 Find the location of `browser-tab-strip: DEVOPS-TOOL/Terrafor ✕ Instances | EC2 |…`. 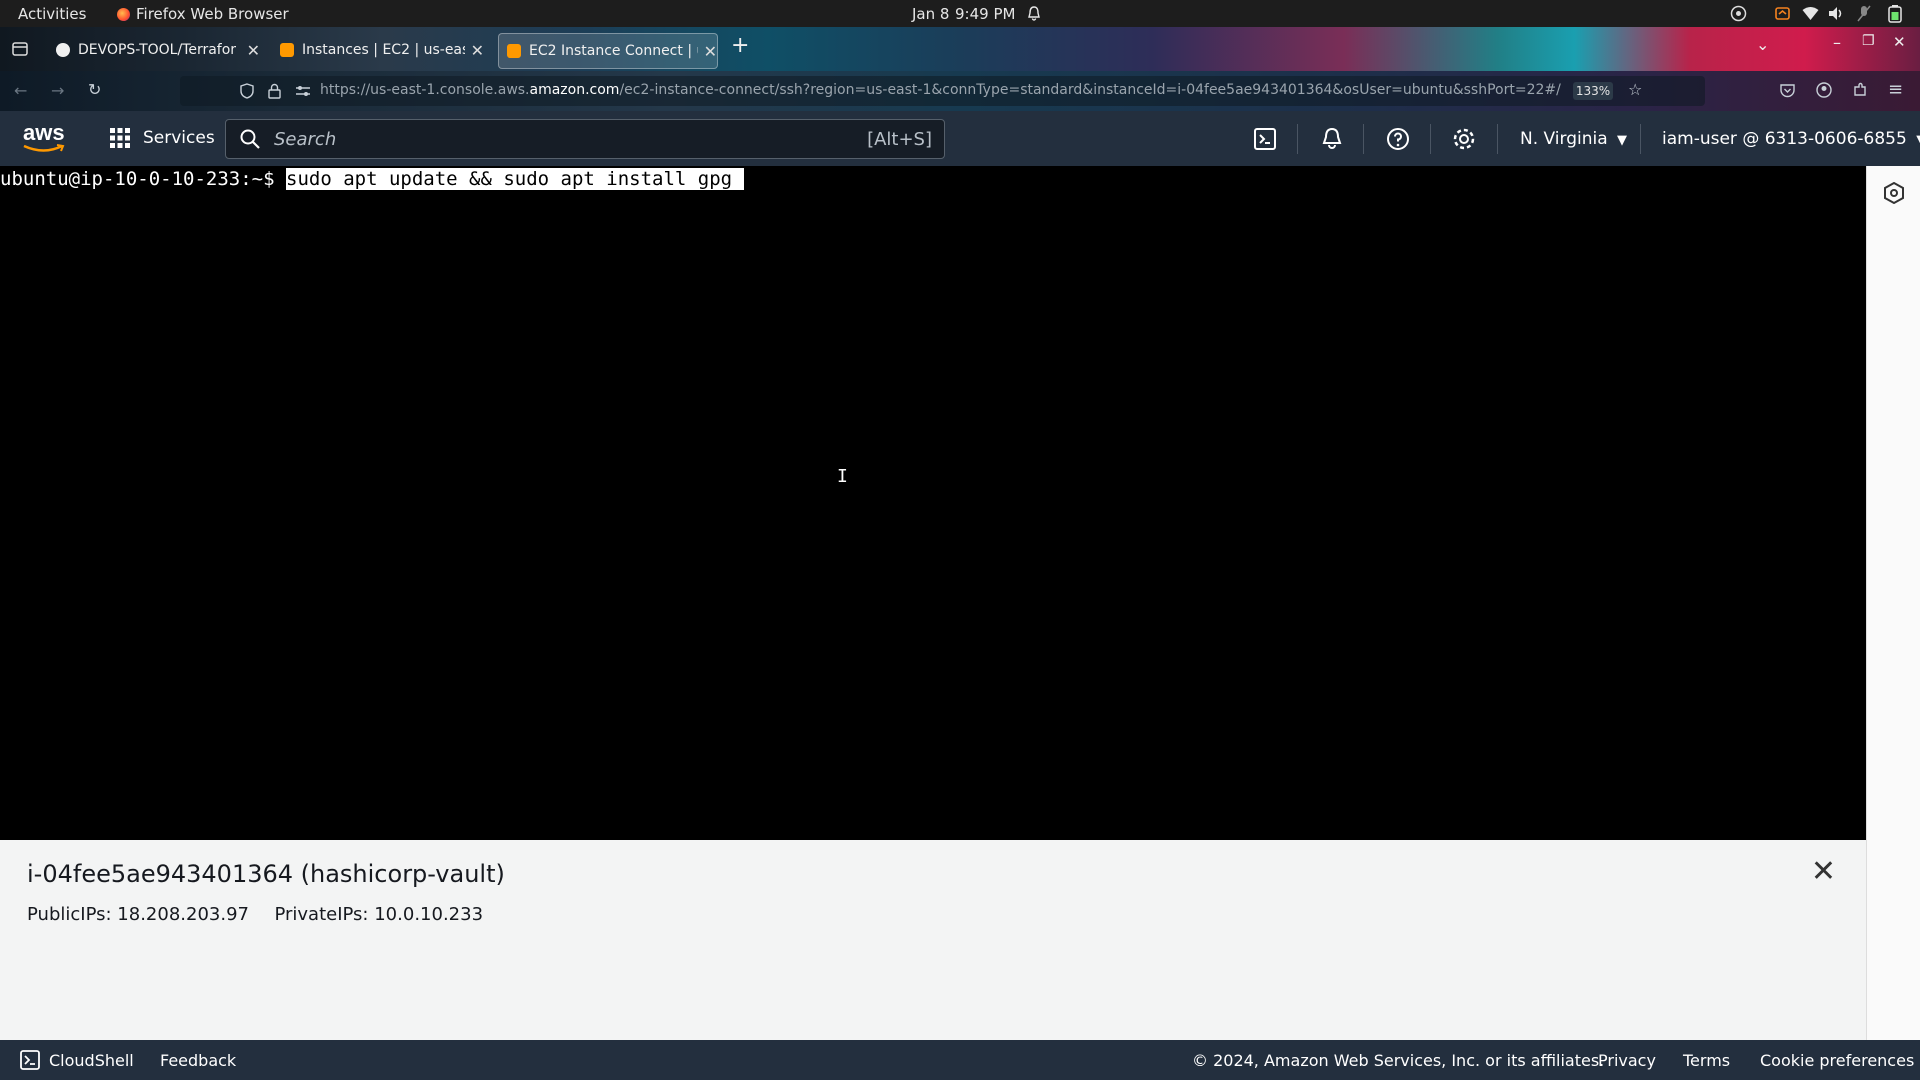

browser-tab-strip: DEVOPS-TOOL/Terrafor ✕ Instances | EC2 |… is located at coordinates (960, 49).